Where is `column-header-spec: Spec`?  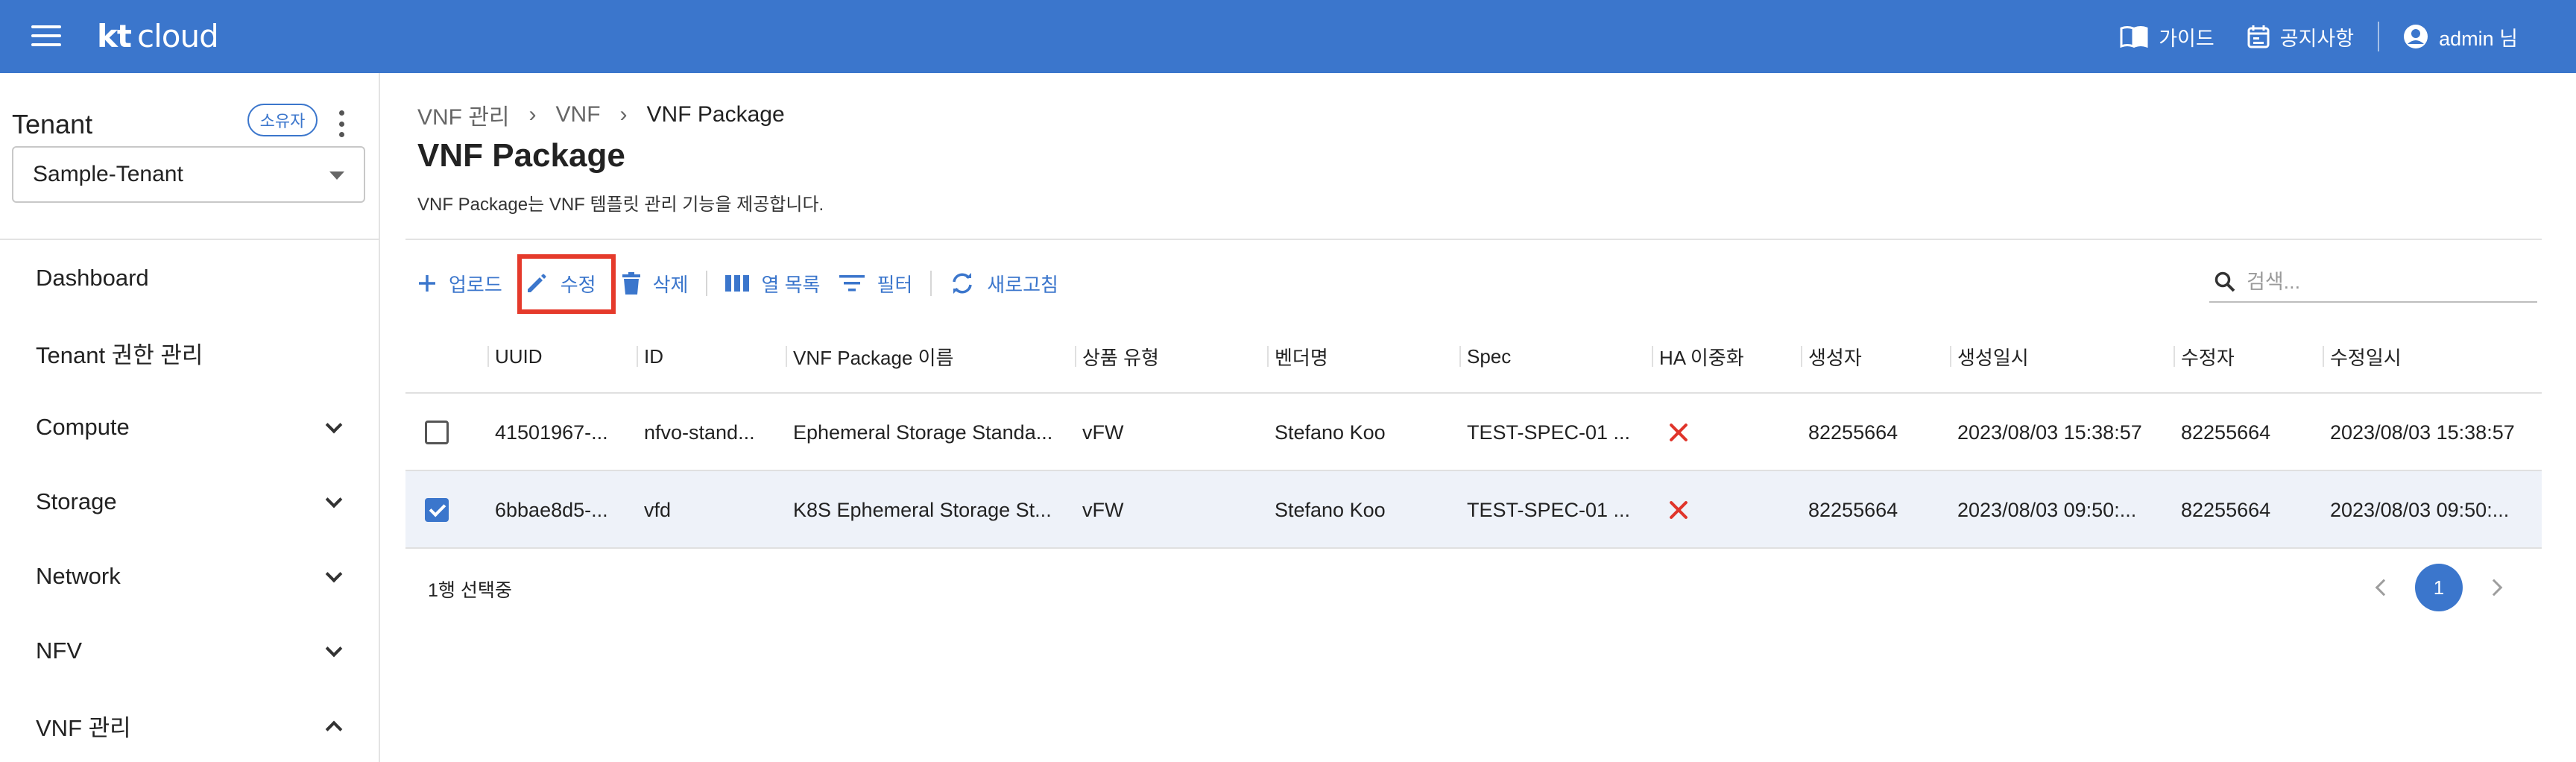
column-header-spec: Spec is located at coordinates (1485, 356).